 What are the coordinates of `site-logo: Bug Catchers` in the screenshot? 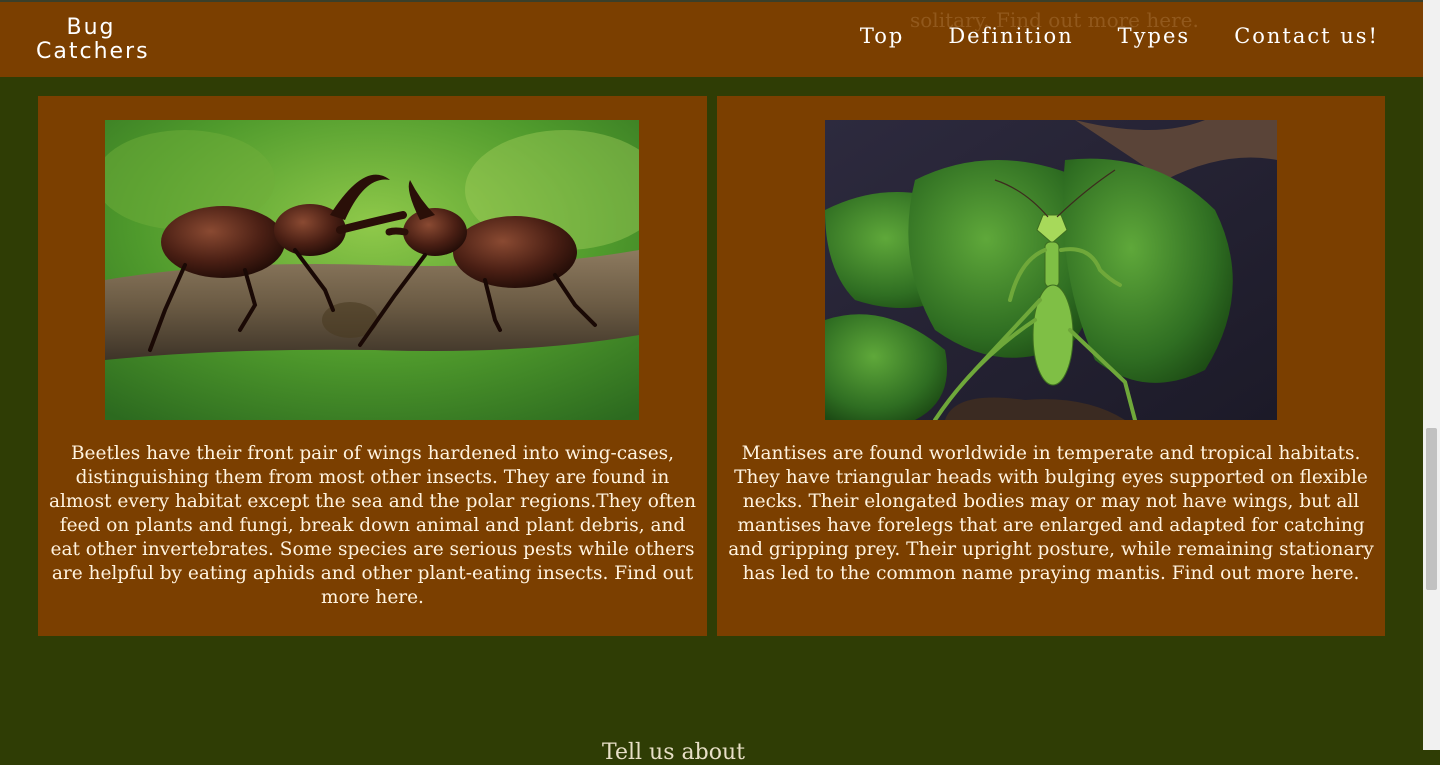 It's located at (93, 39).